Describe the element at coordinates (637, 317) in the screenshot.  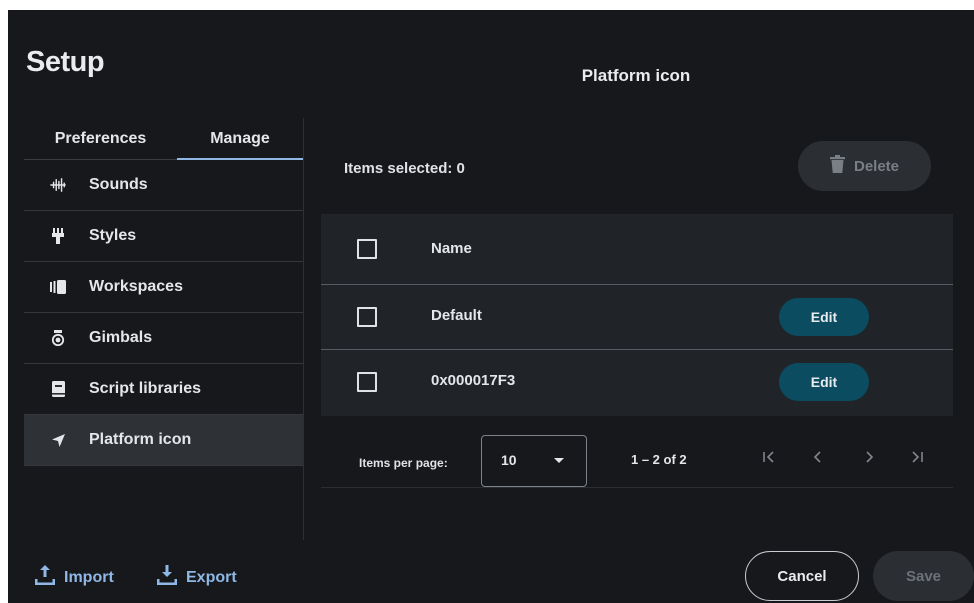
I see `table-row: Default Edit` at that location.